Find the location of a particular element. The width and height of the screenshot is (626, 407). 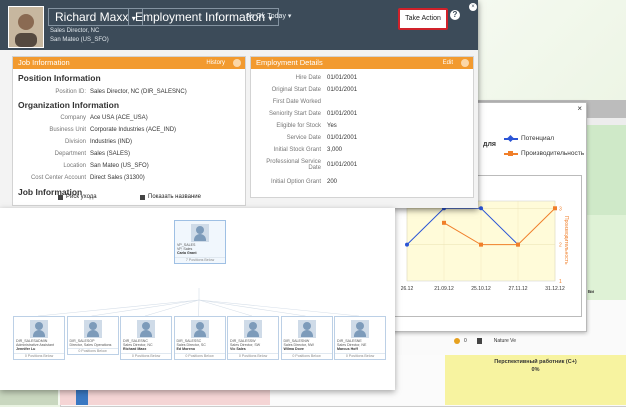

field-label: Department is located at coordinates (70, 154).